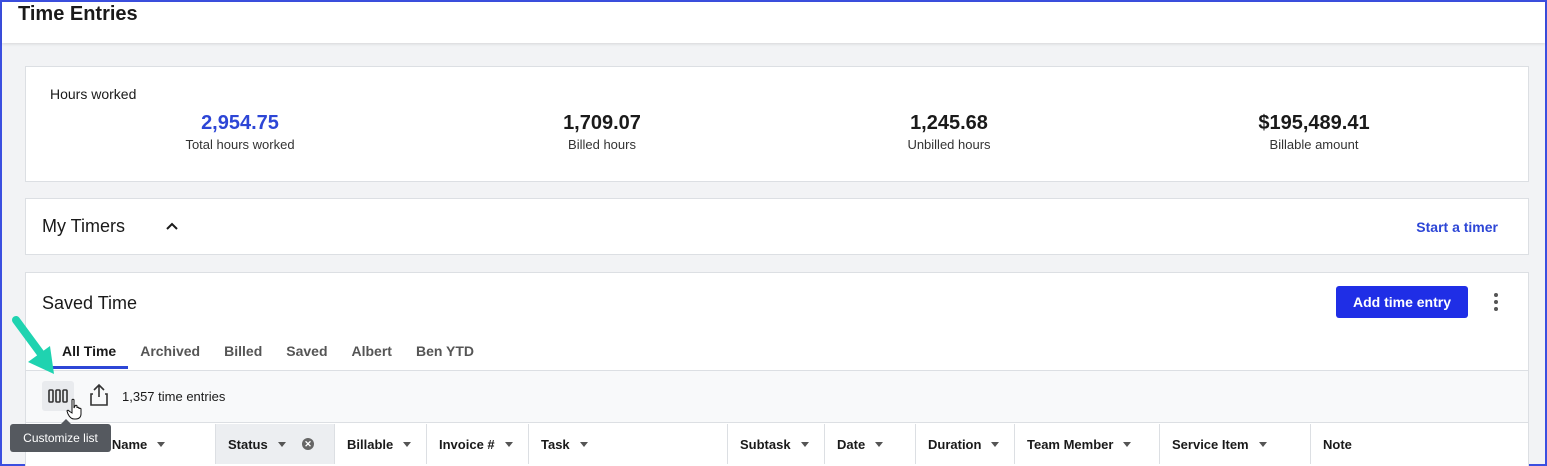 This screenshot has width=1547, height=466. What do you see at coordinates (1070, 444) in the screenshot?
I see `column-label: Team Member` at bounding box center [1070, 444].